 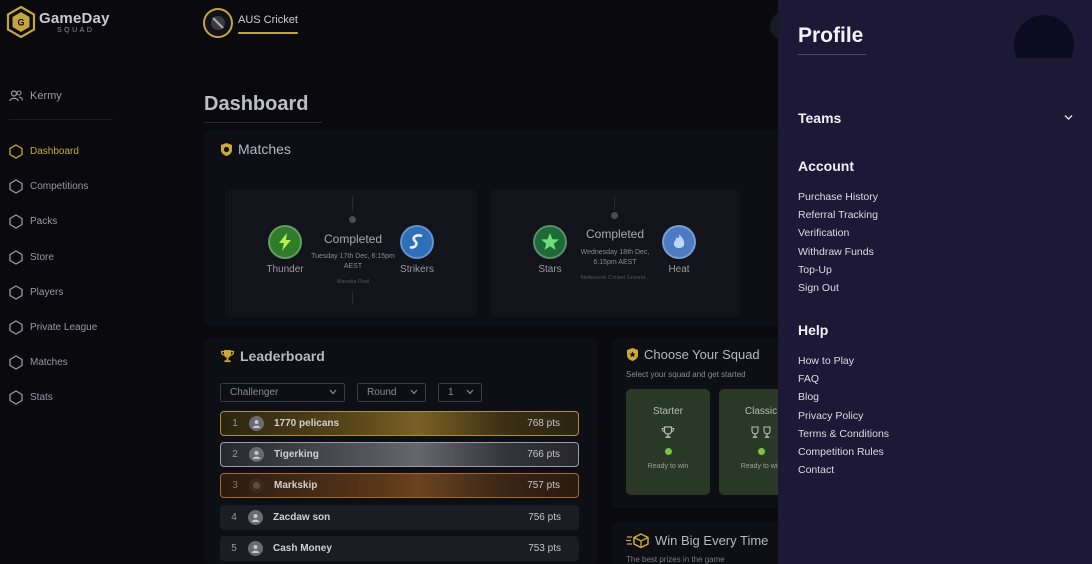 What do you see at coordinates (61, 119) in the screenshot?
I see `sidebar-divider` at bounding box center [61, 119].